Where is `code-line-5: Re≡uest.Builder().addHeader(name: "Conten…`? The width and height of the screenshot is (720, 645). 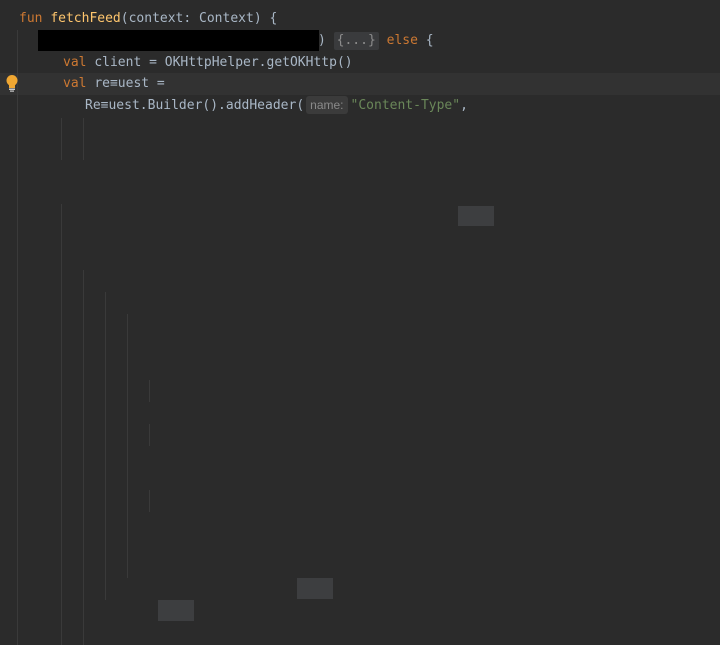
code-line-5: Re≡uest.Builder().addHeader(name: "Conten… is located at coordinates (276, 106).